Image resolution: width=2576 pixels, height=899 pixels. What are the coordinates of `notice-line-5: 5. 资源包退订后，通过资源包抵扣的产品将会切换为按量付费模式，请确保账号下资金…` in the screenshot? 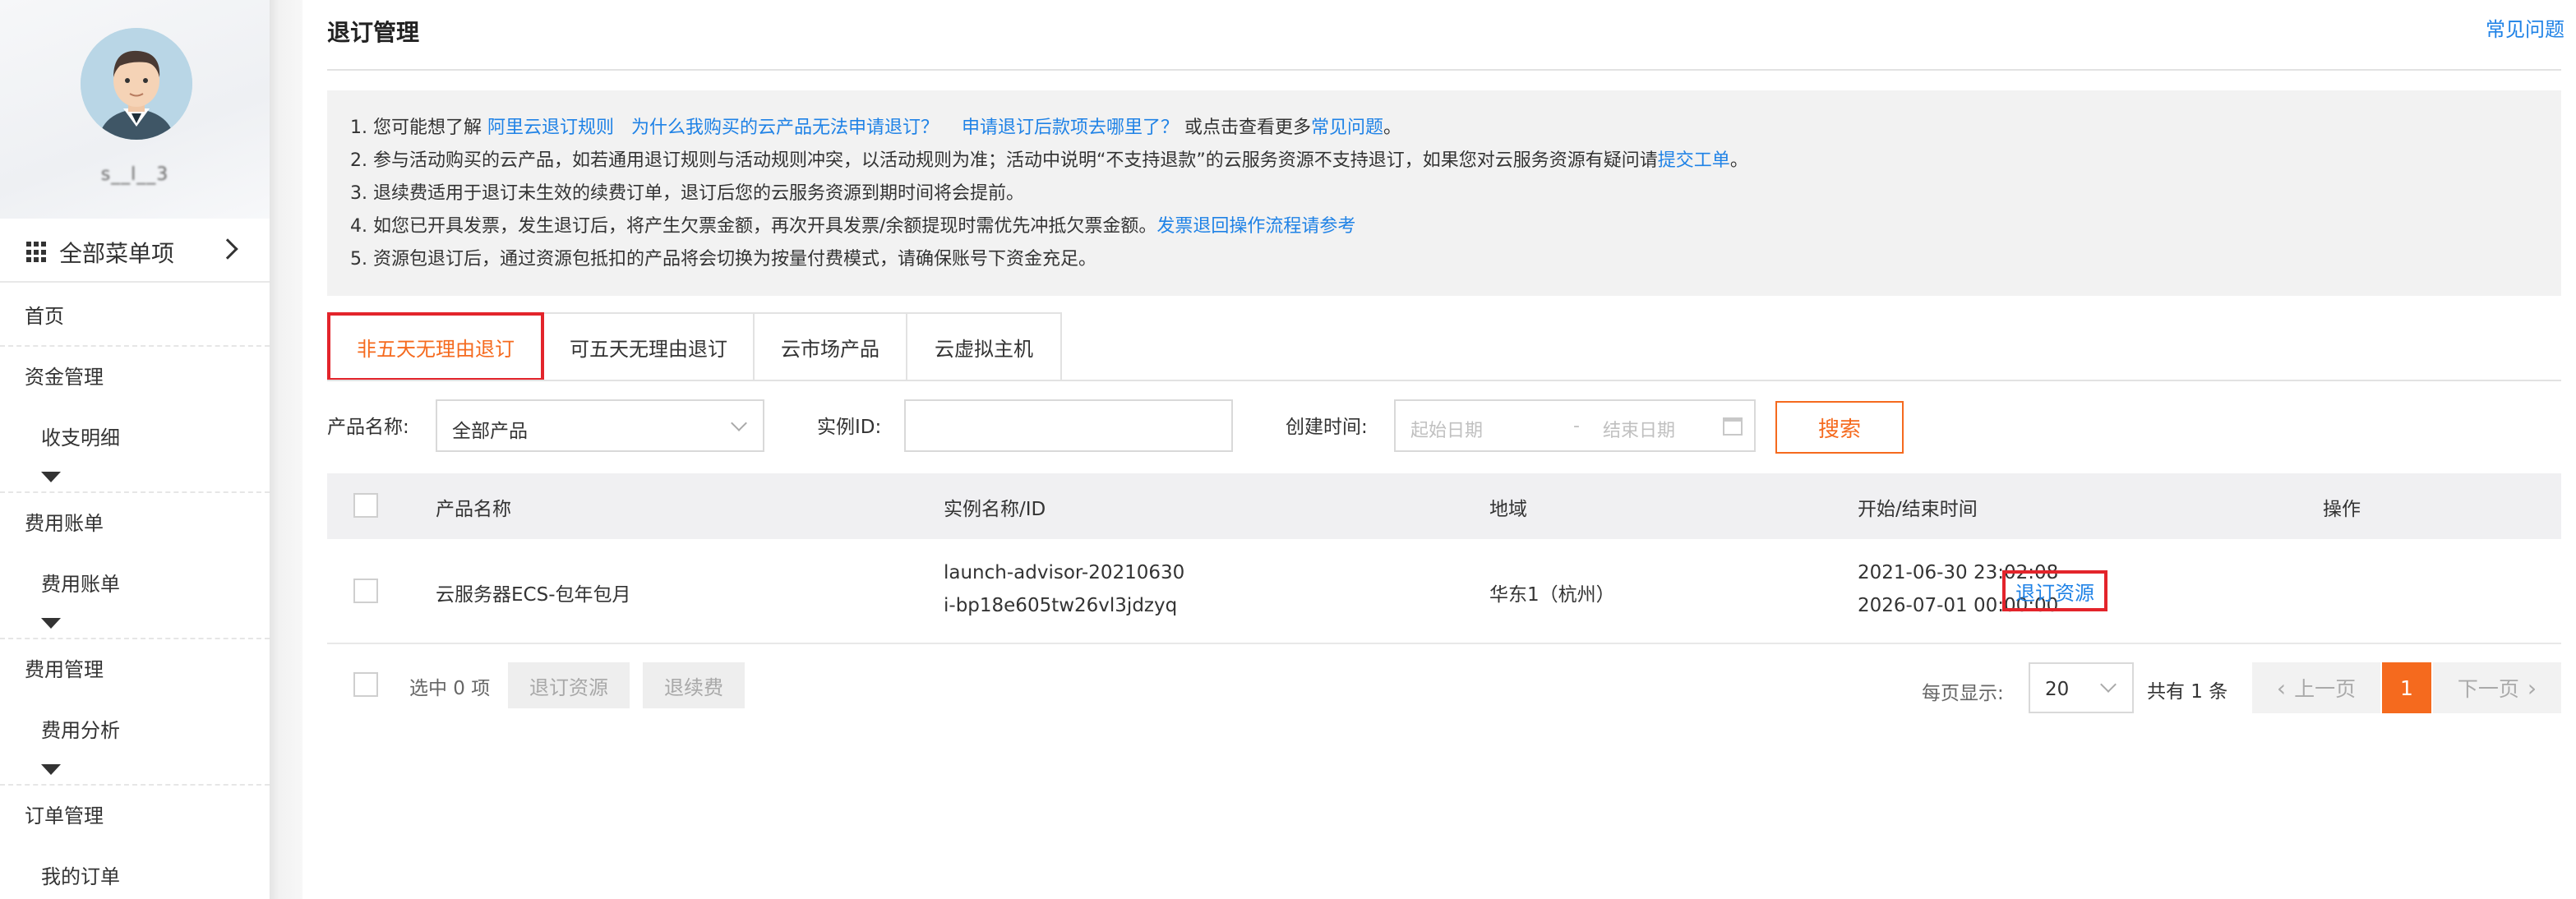 It's located at (723, 259).